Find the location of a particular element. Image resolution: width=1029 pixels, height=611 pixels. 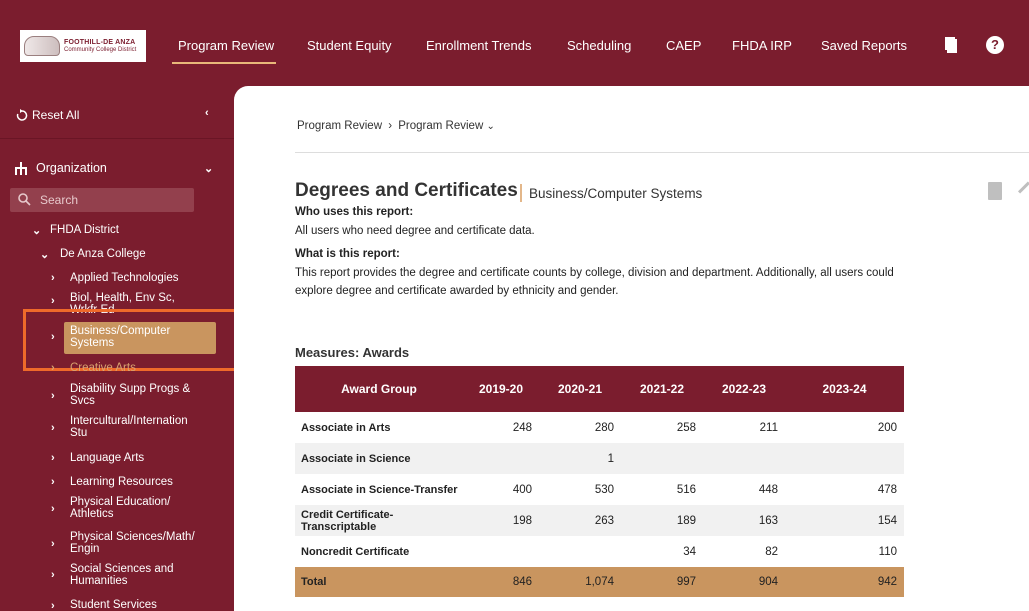

nav-student-equity: Student Equity is located at coordinates (349, 45).